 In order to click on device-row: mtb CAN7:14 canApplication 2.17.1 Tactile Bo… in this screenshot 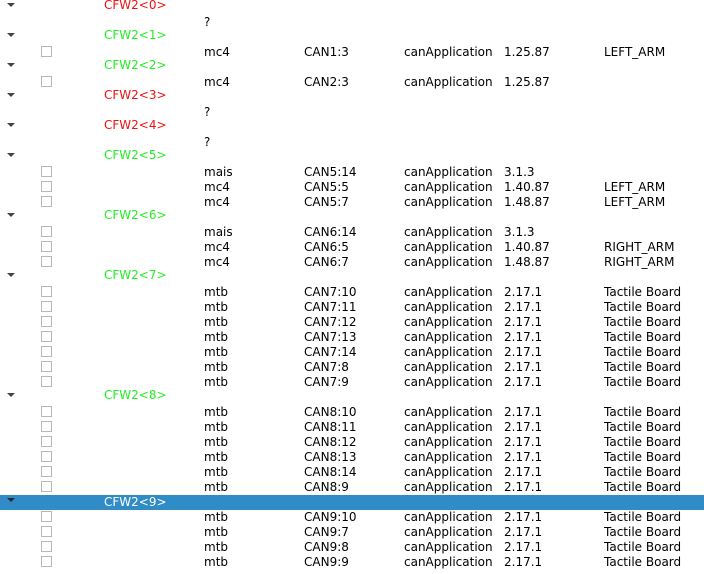, I will do `click(352, 352)`.